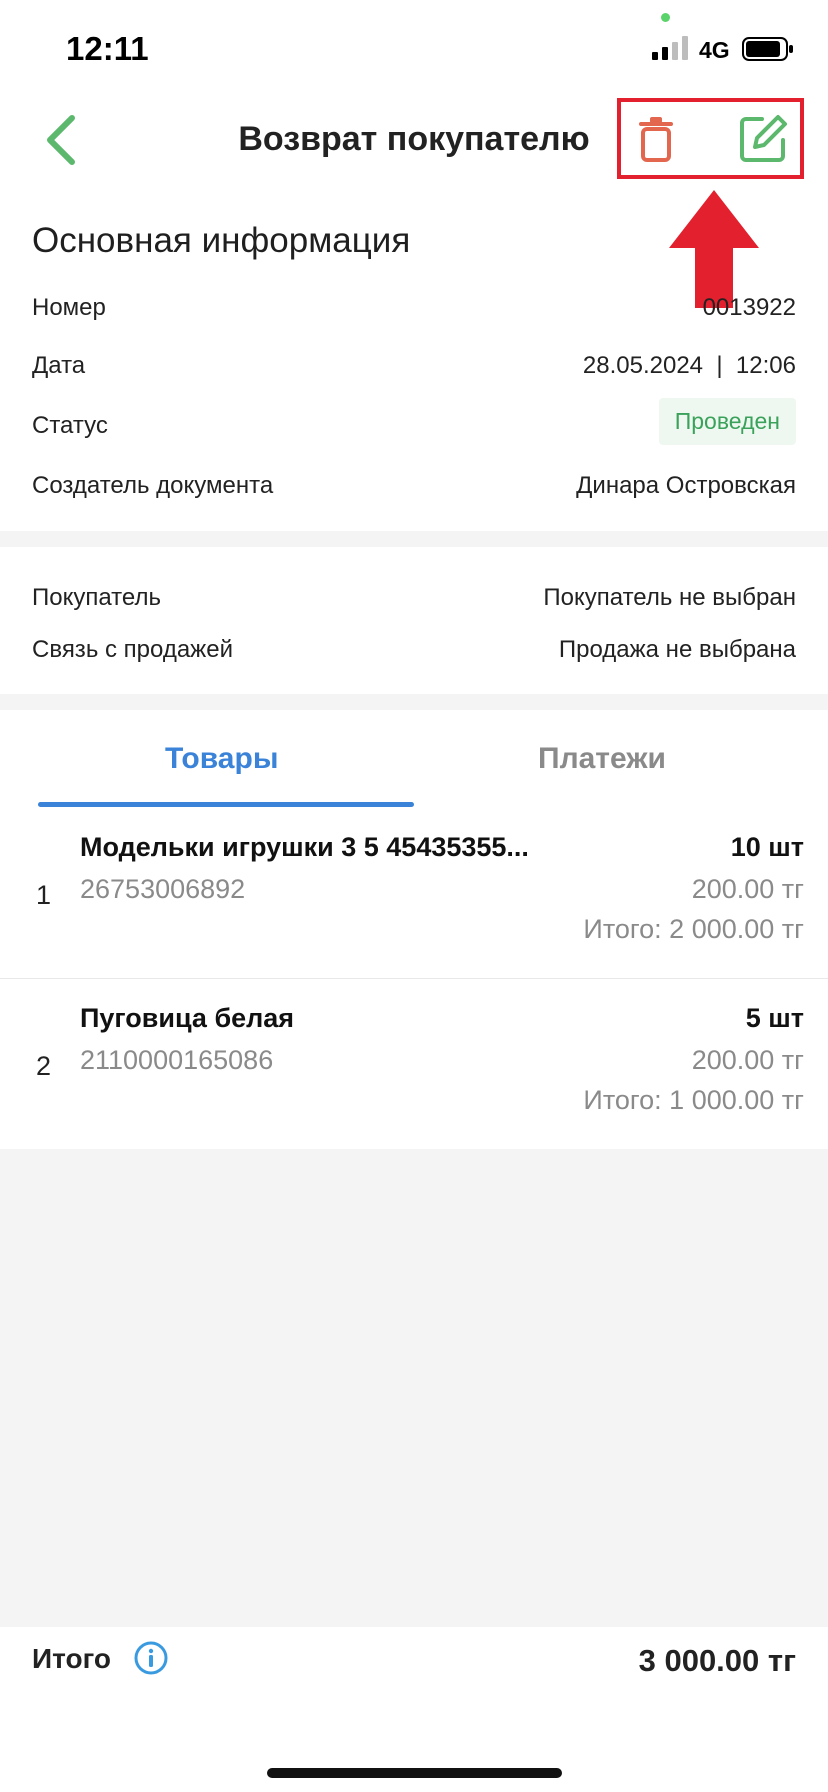 This screenshot has width=828, height=1792. What do you see at coordinates (71, 1658) in the screenshot?
I see `footer-total-label: Итого` at bounding box center [71, 1658].